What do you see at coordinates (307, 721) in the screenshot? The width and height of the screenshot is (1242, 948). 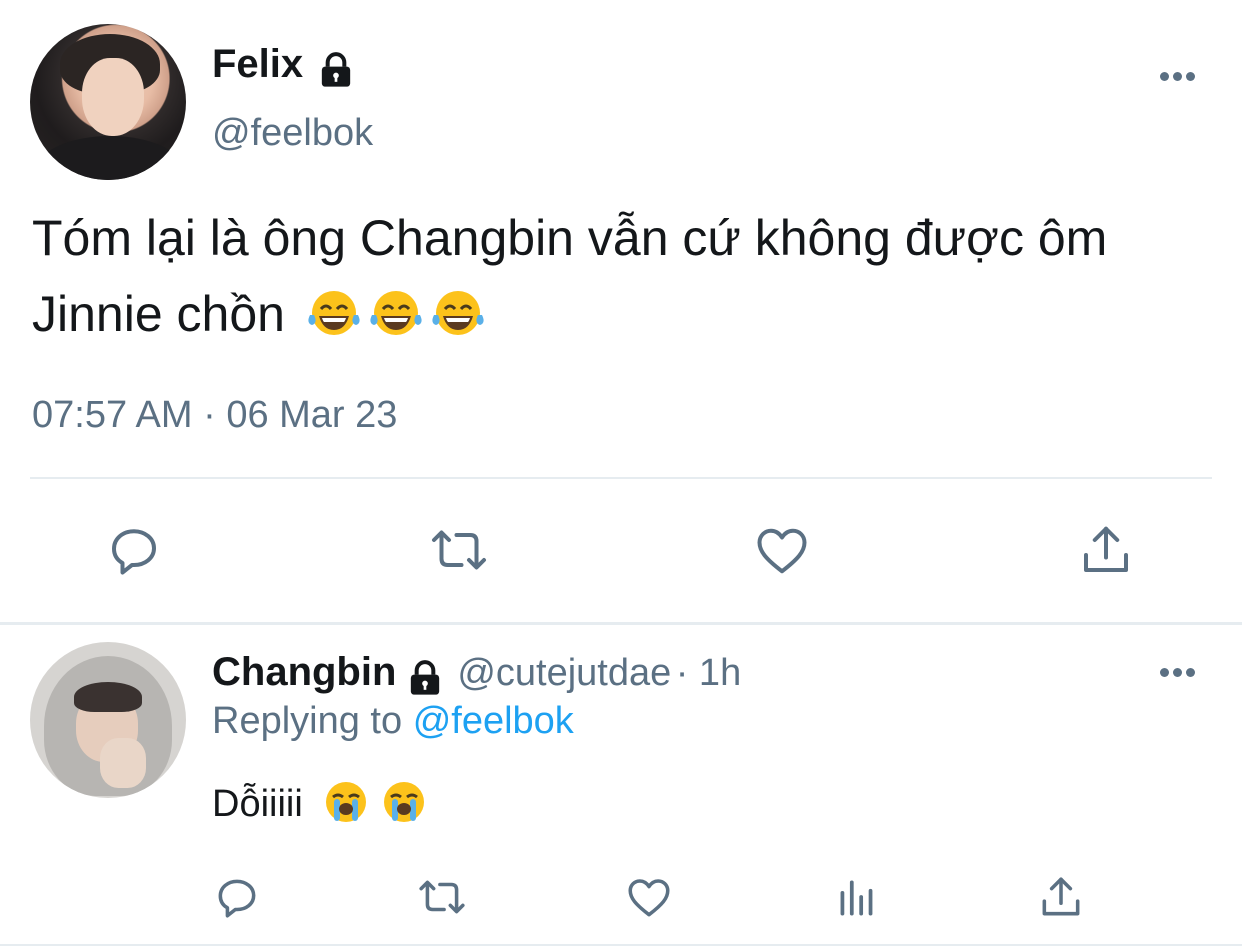 I see `replying-prefix: Replying to` at bounding box center [307, 721].